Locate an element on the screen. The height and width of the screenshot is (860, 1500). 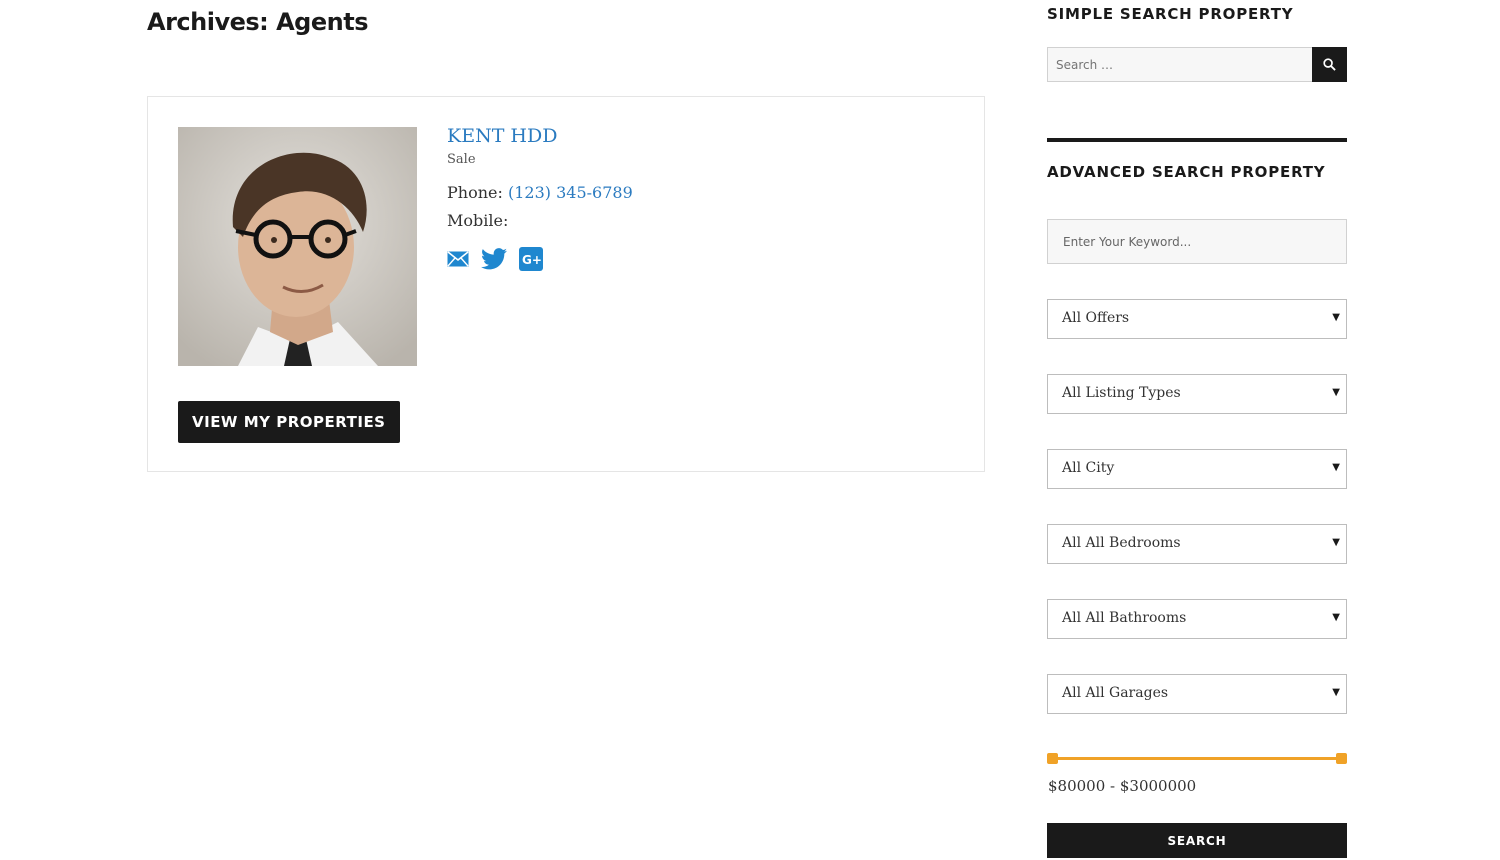
twitter-icon is located at coordinates (494, 261).